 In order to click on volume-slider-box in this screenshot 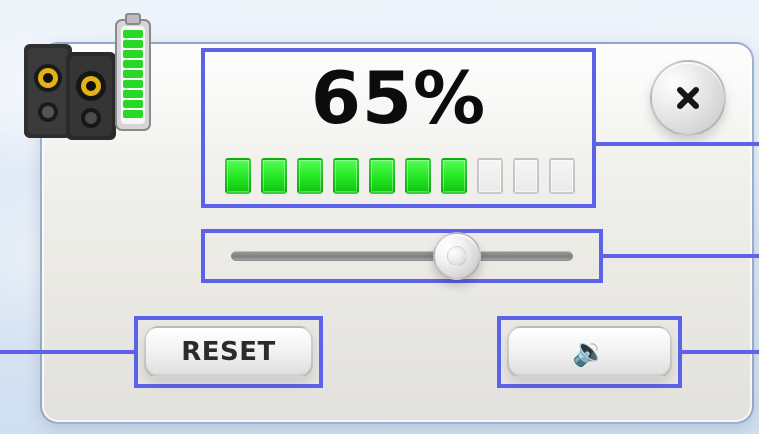, I will do `click(402, 256)`.